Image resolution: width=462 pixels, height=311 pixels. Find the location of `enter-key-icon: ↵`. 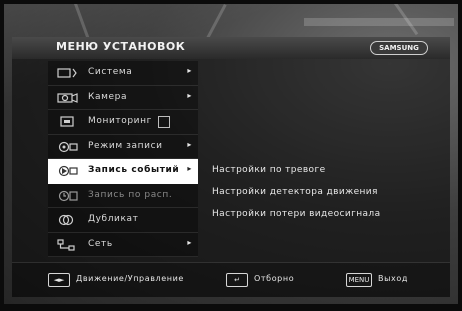

enter-key-icon: ↵ is located at coordinates (237, 280).